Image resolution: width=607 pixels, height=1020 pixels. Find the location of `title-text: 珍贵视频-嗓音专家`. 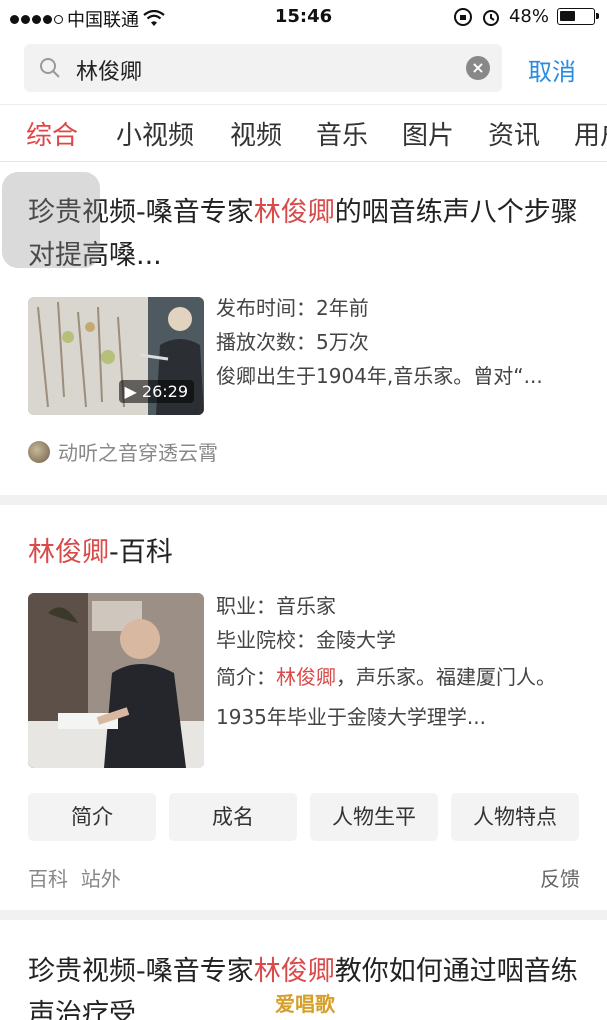

title-text: 珍贵视频-嗓音专家 is located at coordinates (141, 971).